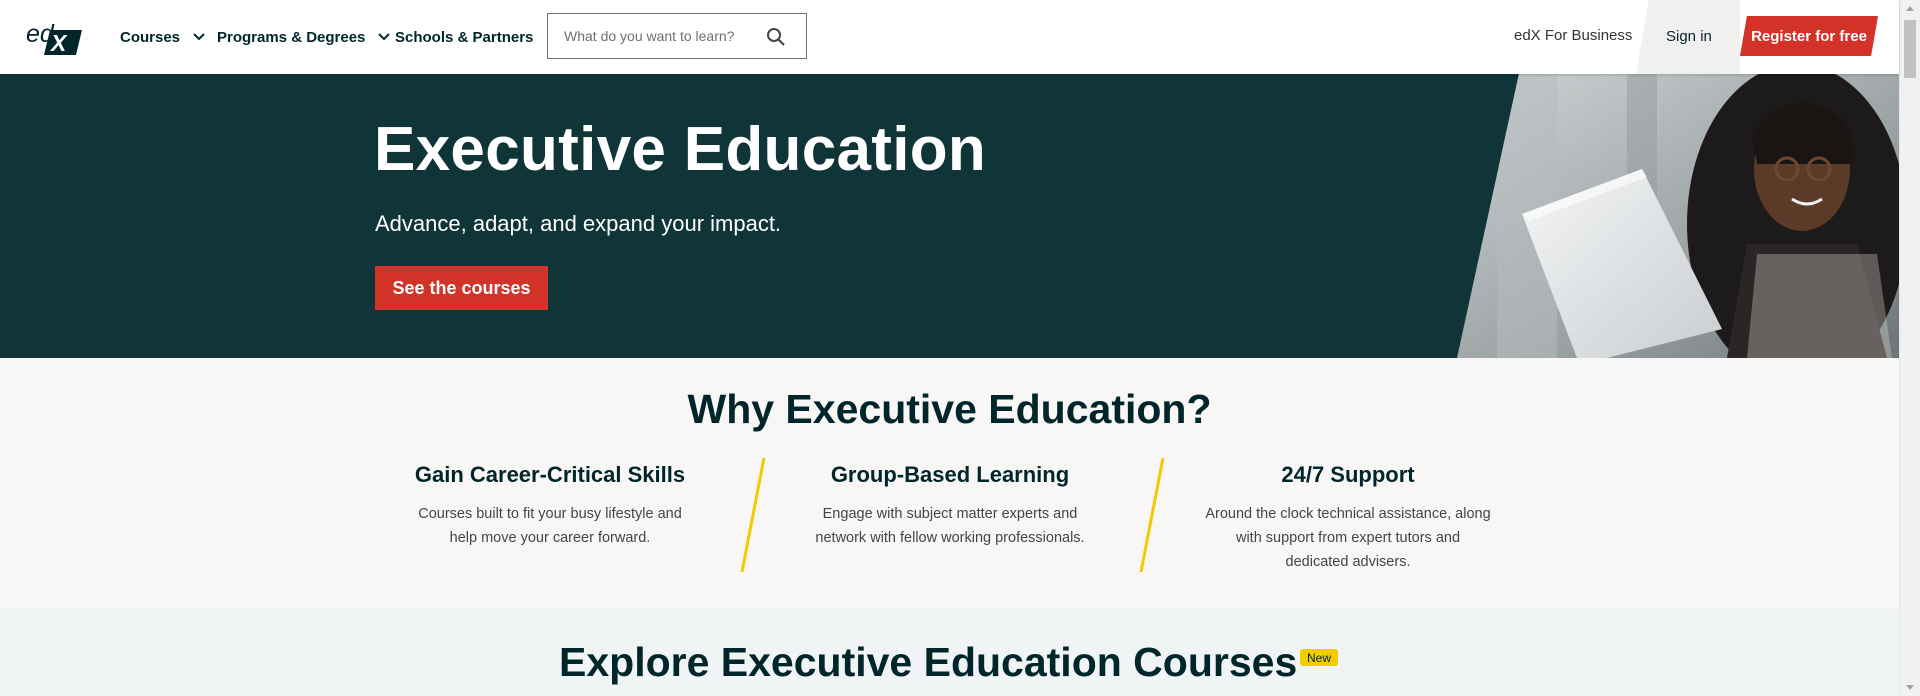 The height and width of the screenshot is (696, 1920). Describe the element at coordinates (1678, 216) in the screenshot. I see `hero-photo` at that location.